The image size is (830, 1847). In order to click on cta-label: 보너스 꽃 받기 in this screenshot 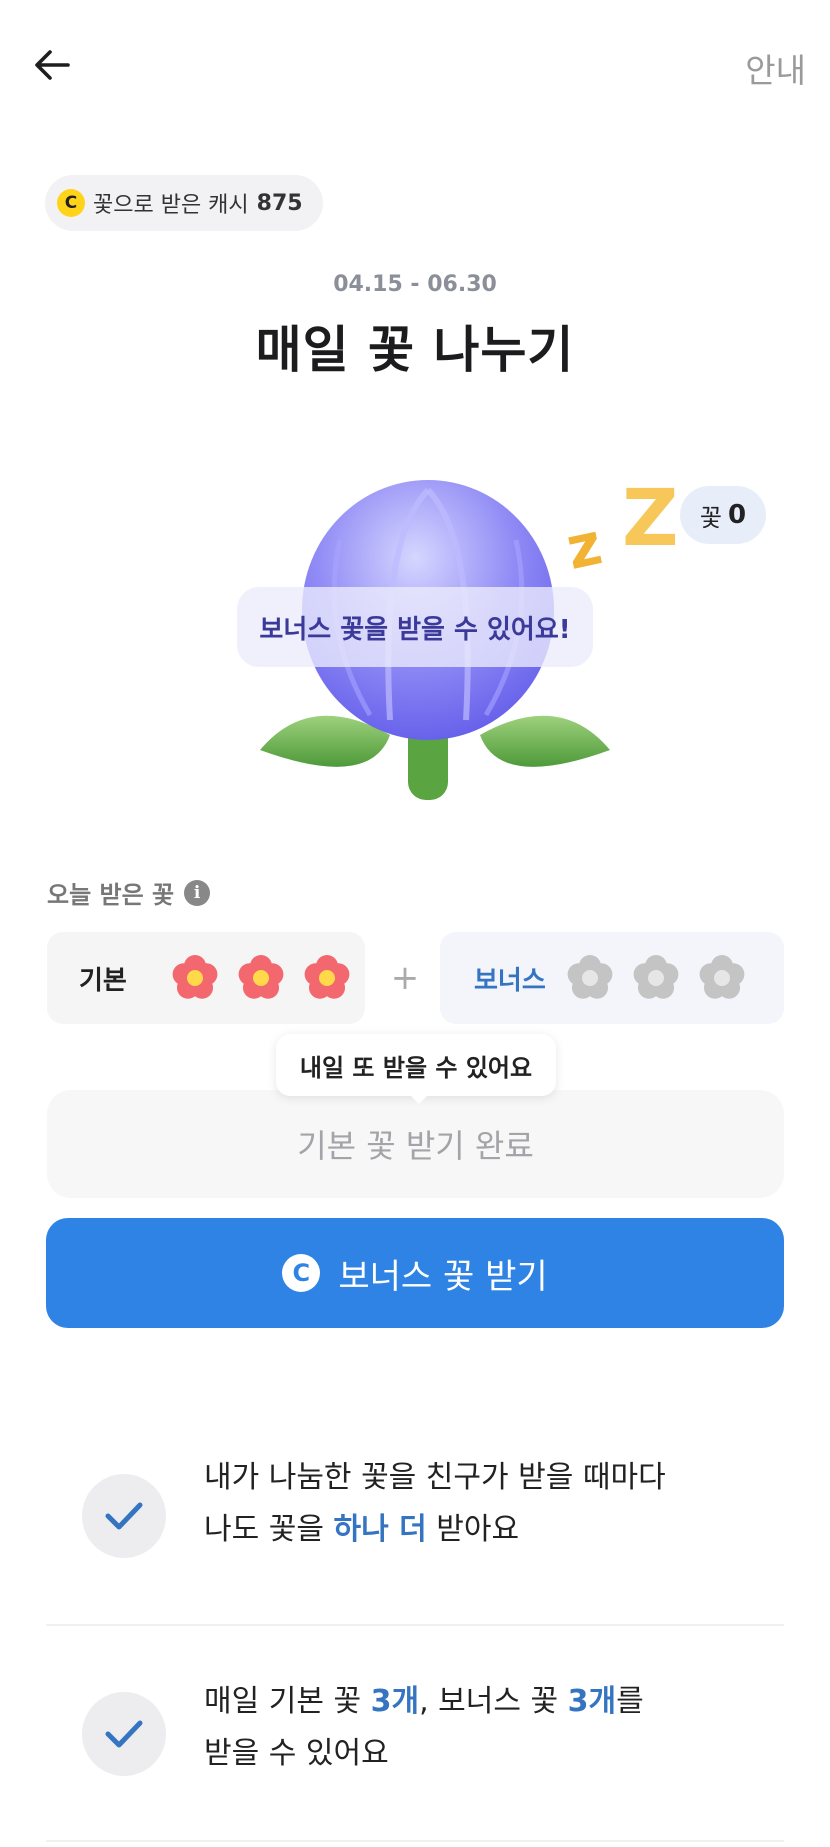, I will do `click(443, 1276)`.